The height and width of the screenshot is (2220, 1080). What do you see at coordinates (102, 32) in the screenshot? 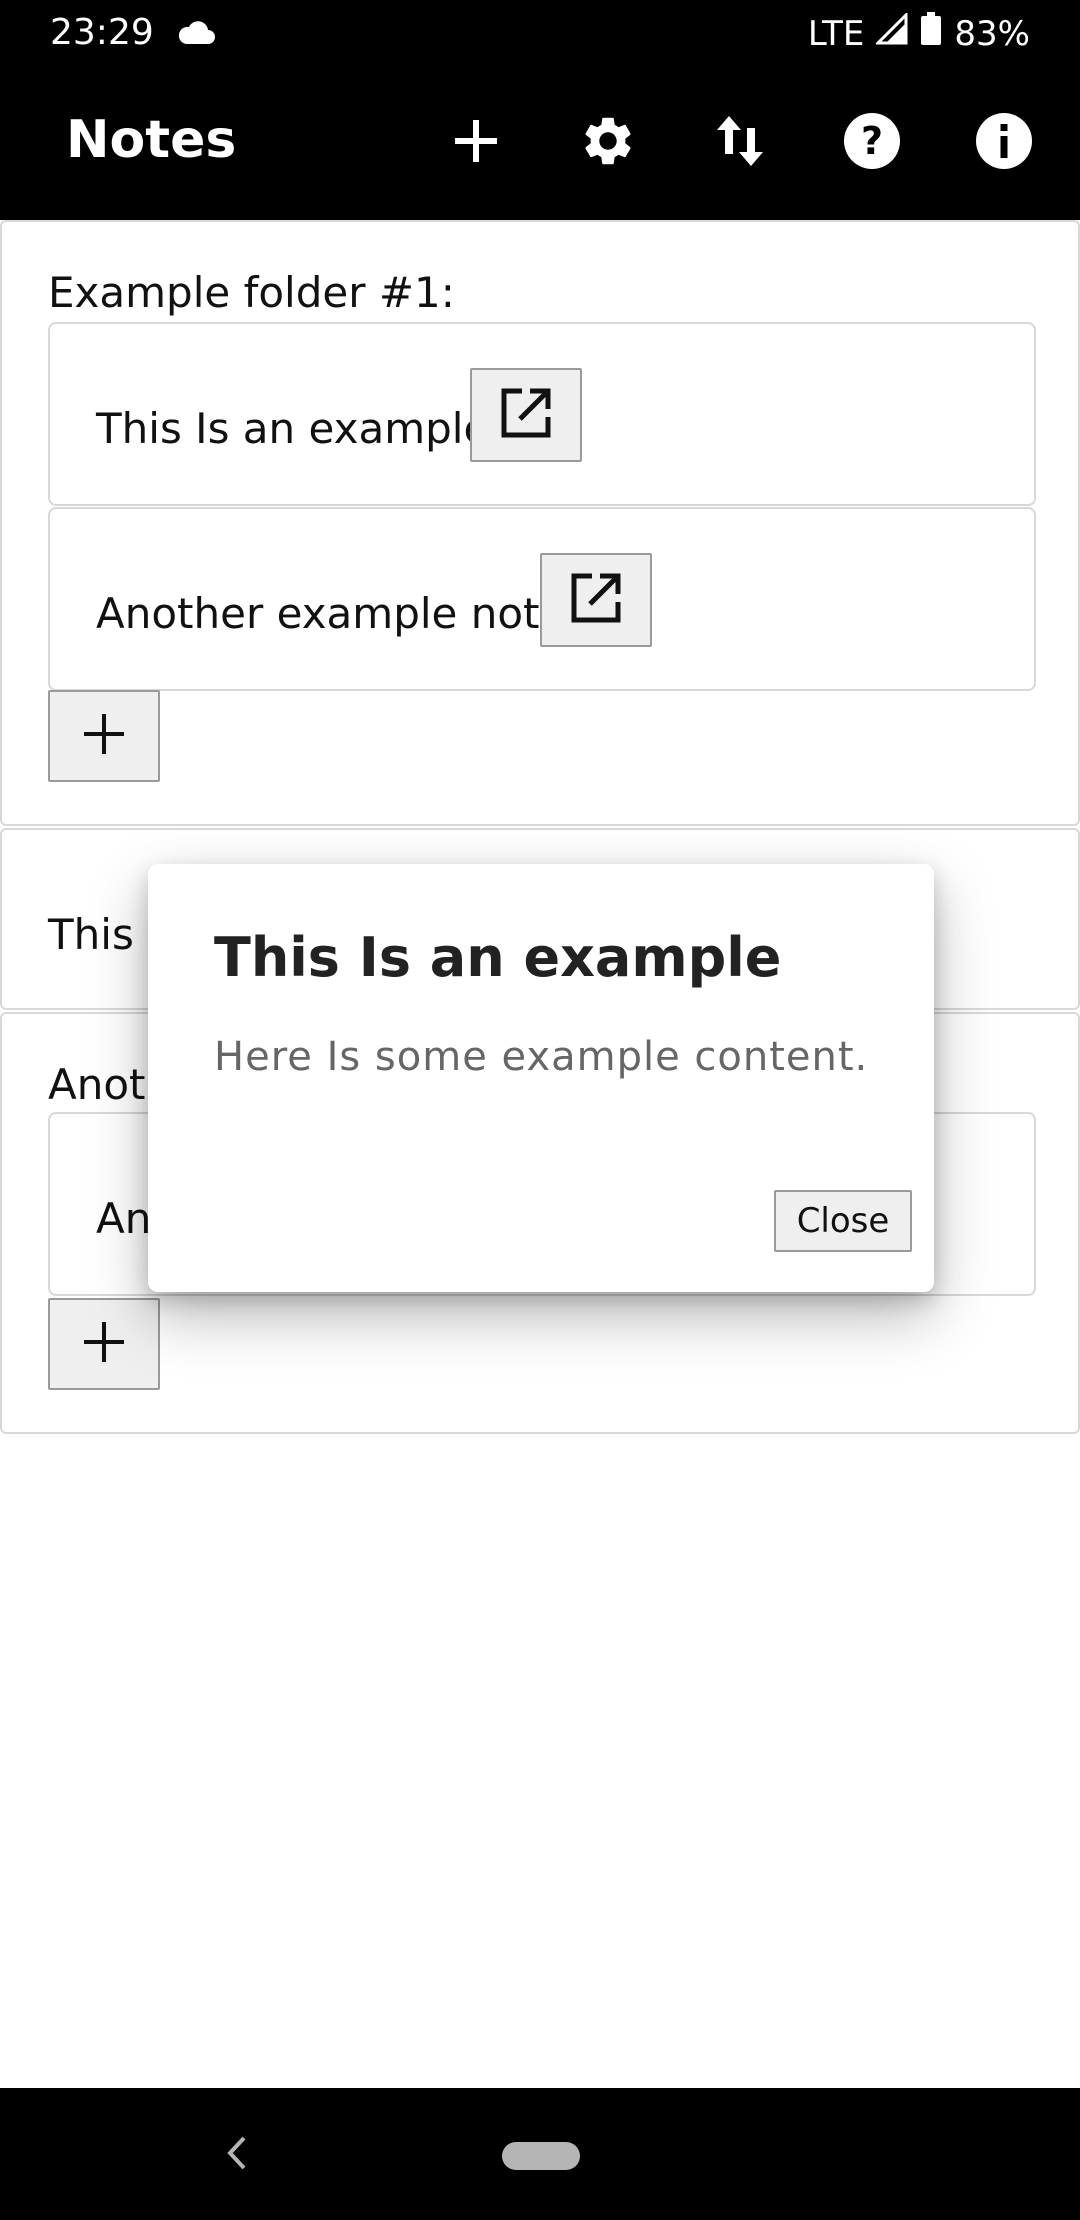
I see `status-time: 23:29` at bounding box center [102, 32].